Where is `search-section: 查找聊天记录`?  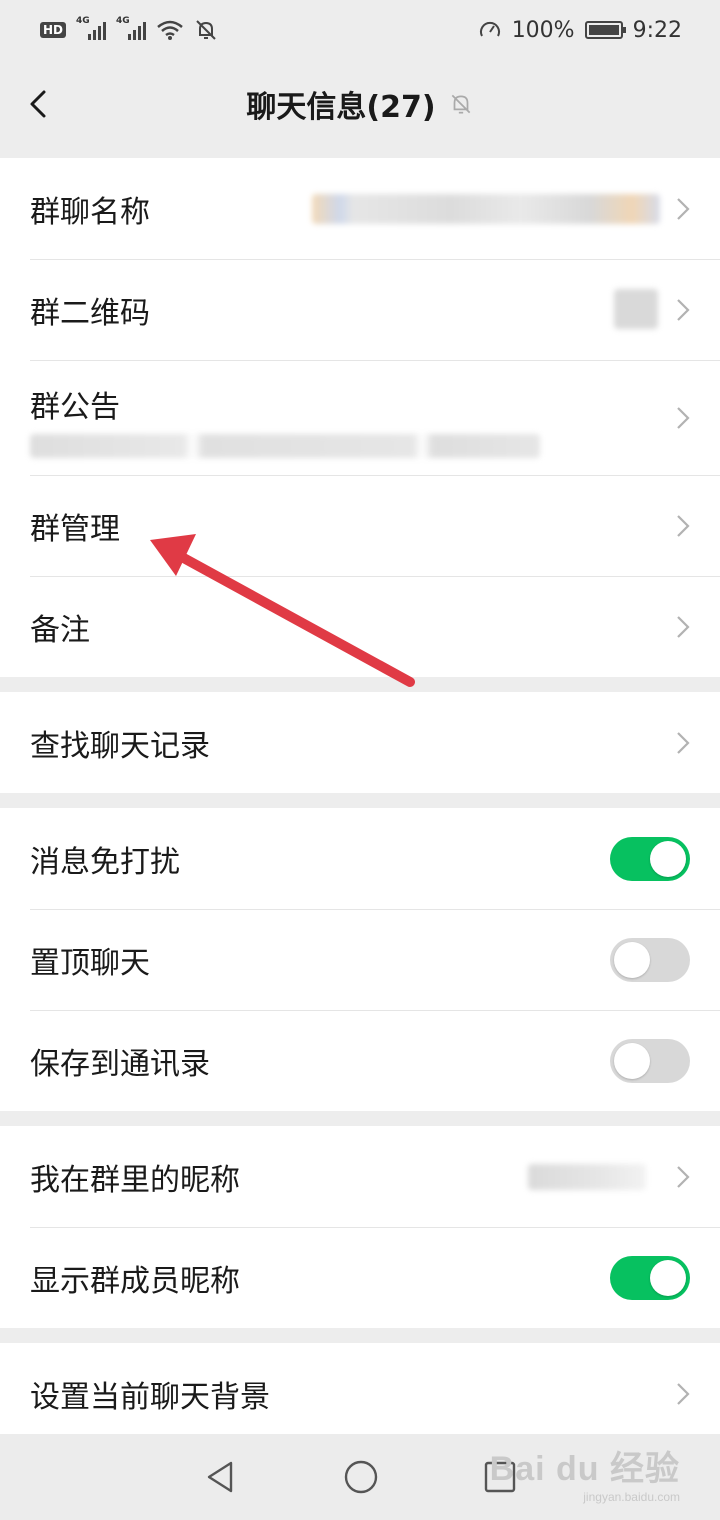 search-section: 查找聊天记录 is located at coordinates (360, 742).